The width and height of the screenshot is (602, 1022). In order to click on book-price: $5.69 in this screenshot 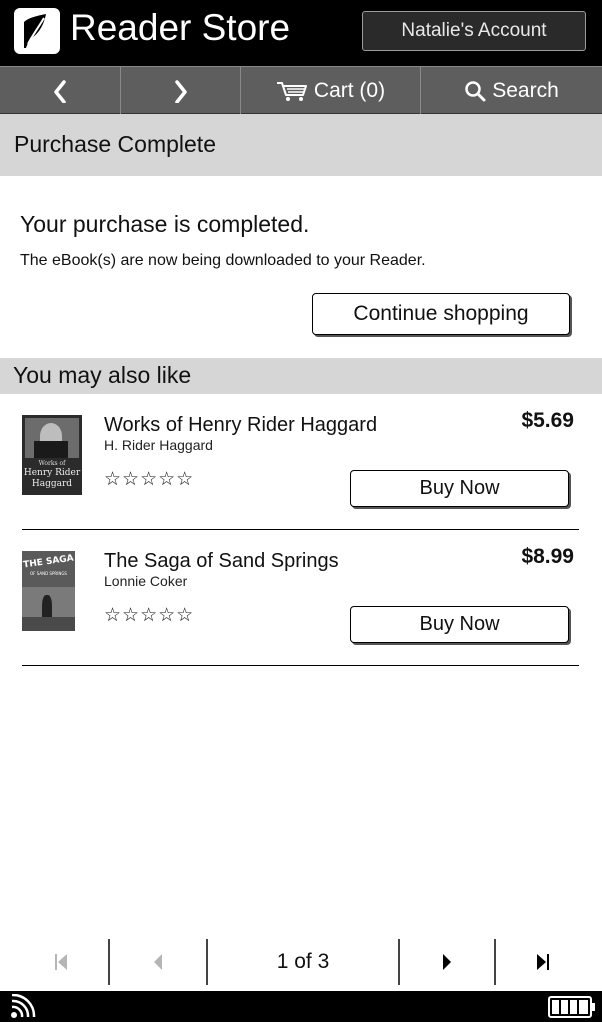, I will do `click(547, 420)`.